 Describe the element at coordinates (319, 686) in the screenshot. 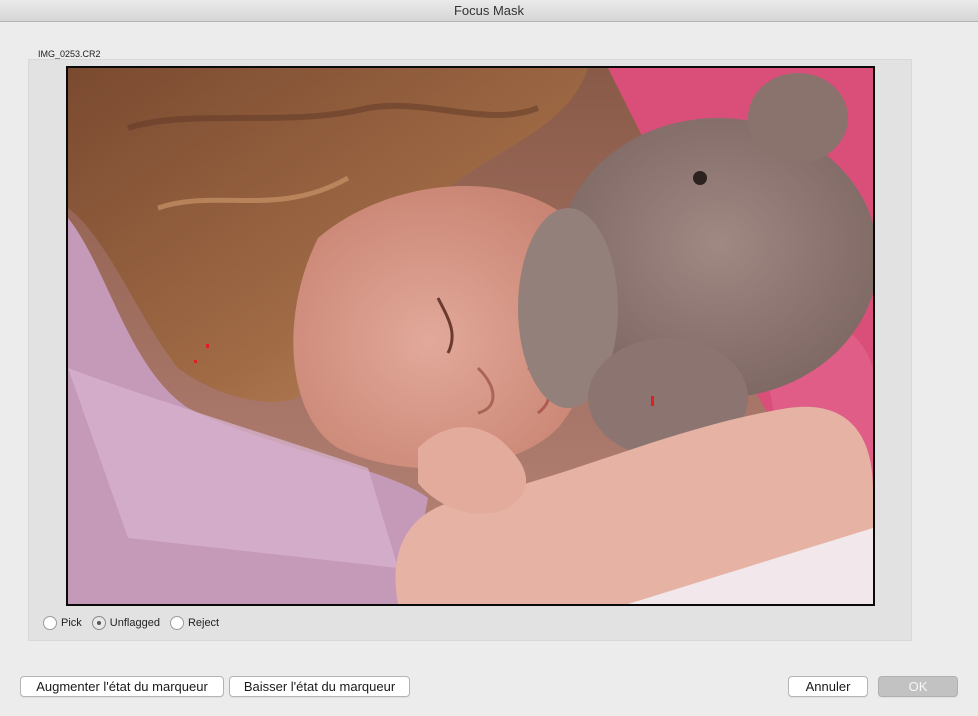

I see `decrease-flag-button: Baisser l'état du marqueur` at that location.